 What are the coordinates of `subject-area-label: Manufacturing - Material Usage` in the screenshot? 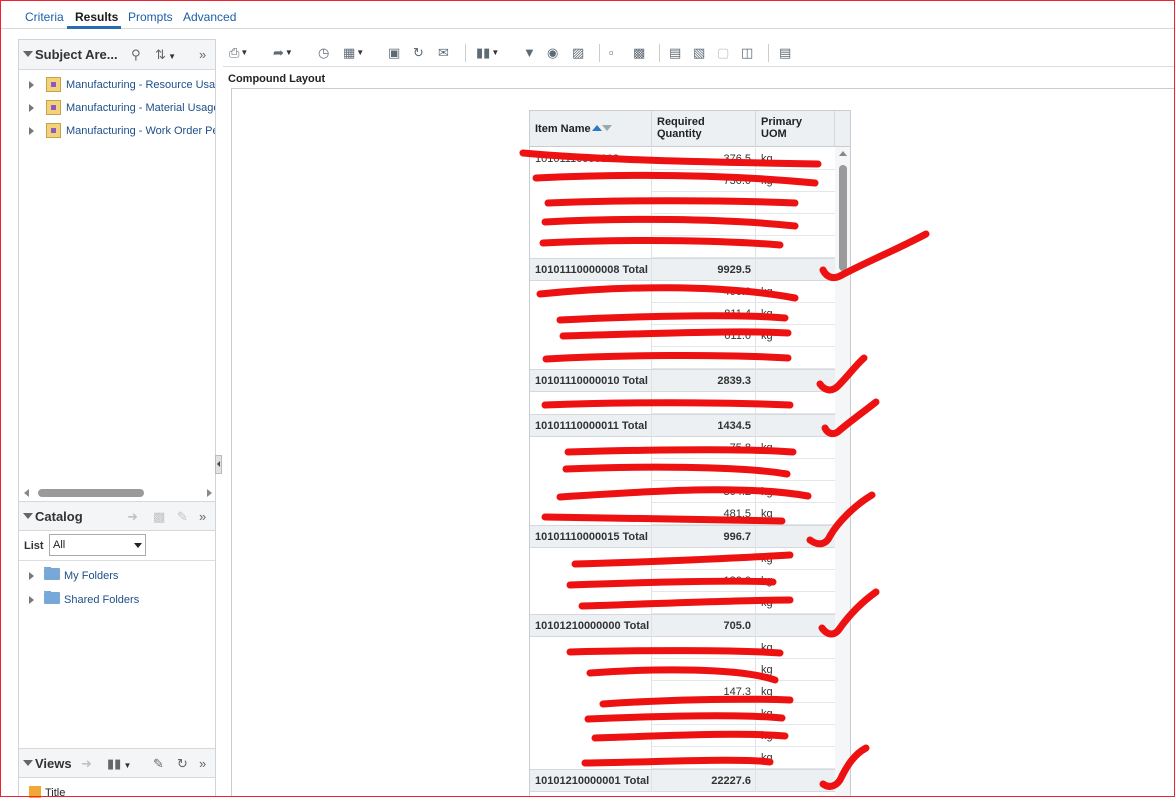 It's located at (140, 108).